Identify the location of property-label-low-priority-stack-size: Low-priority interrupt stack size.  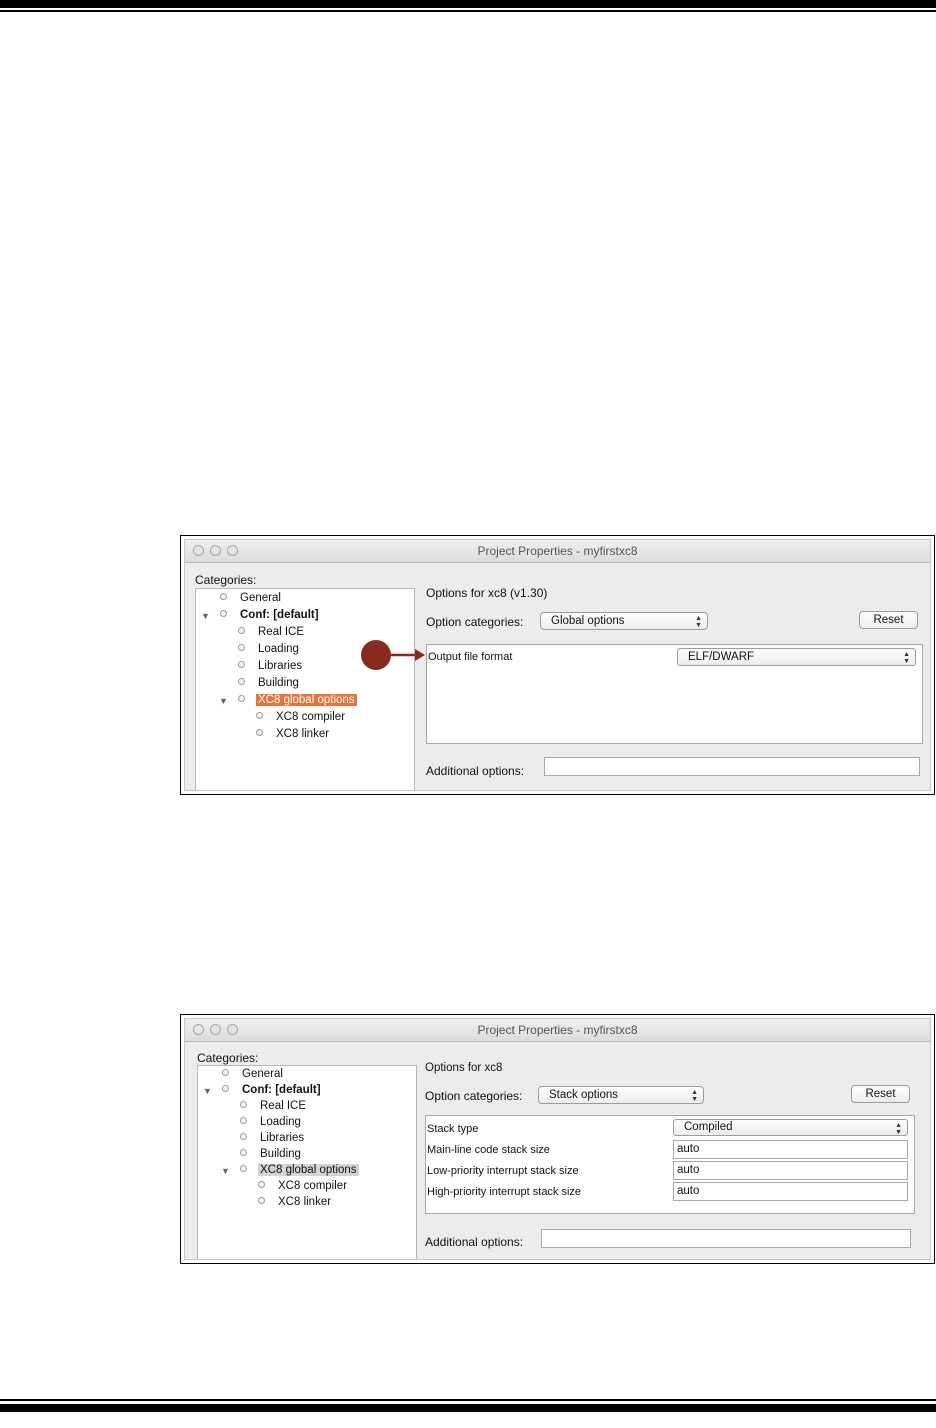
(503, 1171).